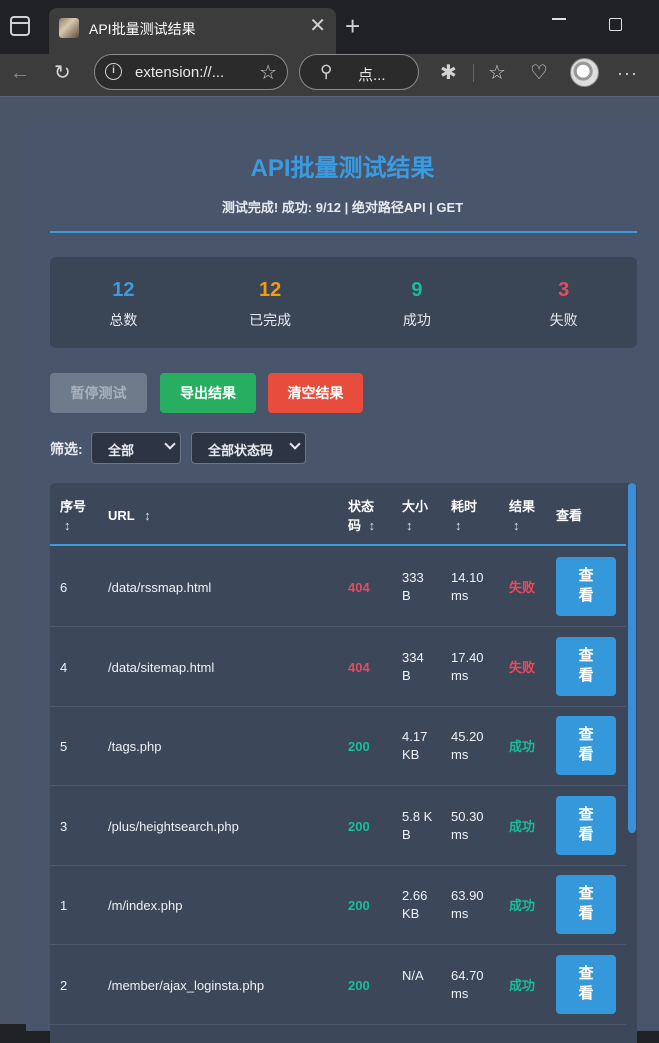 The height and width of the screenshot is (1043, 659). Describe the element at coordinates (64, 826) in the screenshot. I see `row-index: 3` at that location.